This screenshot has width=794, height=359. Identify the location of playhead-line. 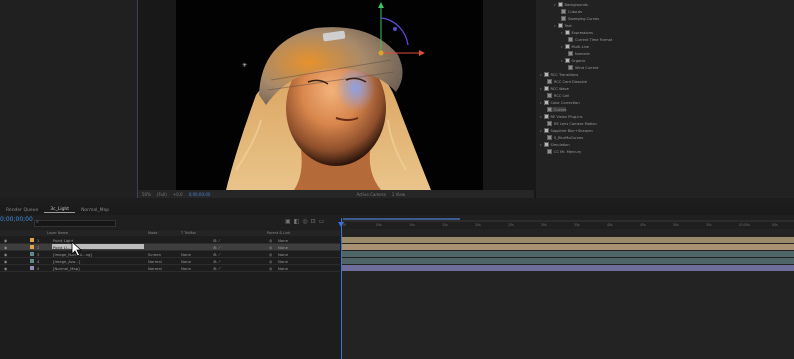
(341, 288).